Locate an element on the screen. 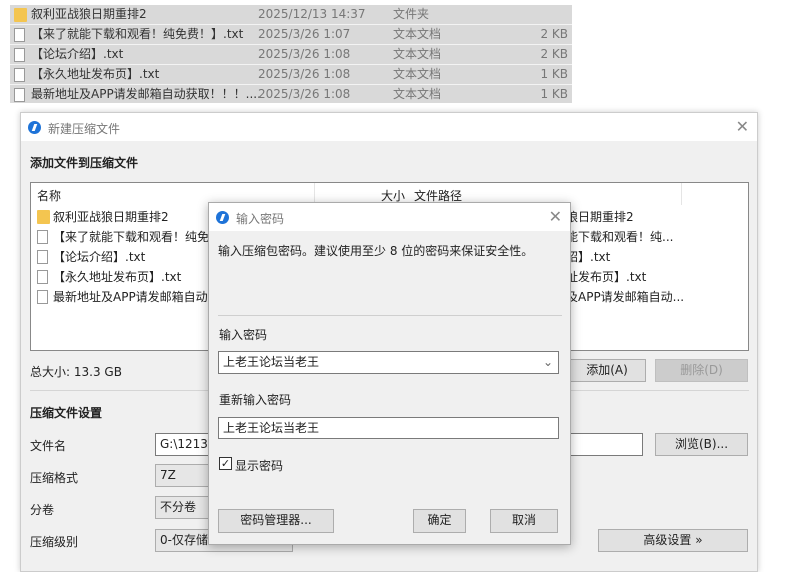 The height and width of the screenshot is (572, 800). list-item: 最新地址及APP请发邮箱自动获 is located at coordinates (128, 297).